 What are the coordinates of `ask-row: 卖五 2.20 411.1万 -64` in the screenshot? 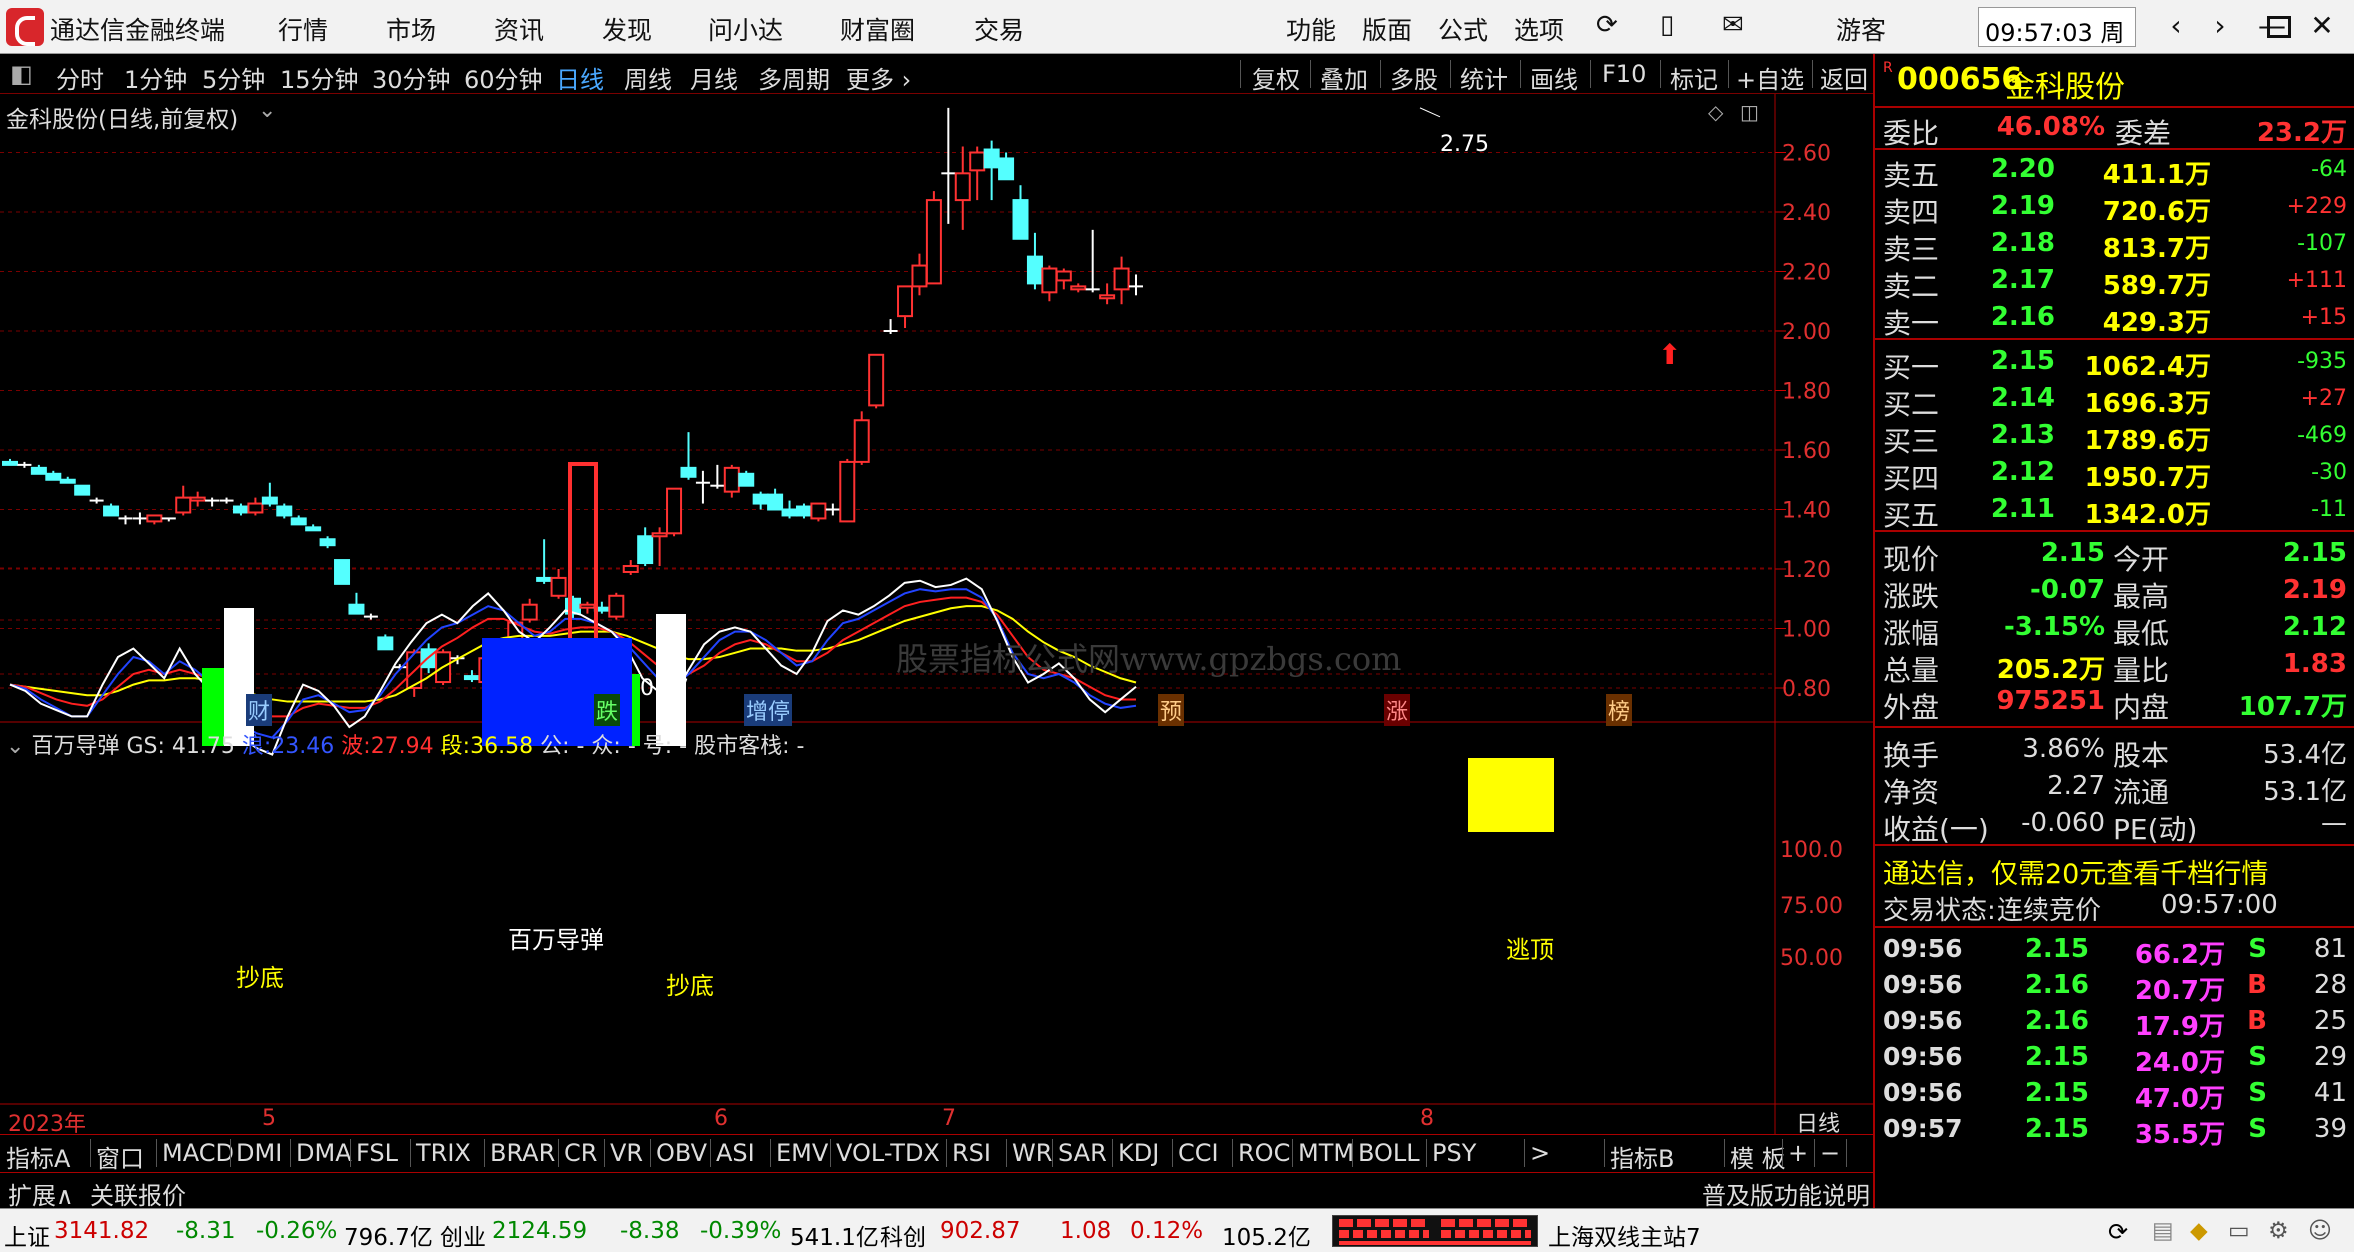 It's located at (2114, 172).